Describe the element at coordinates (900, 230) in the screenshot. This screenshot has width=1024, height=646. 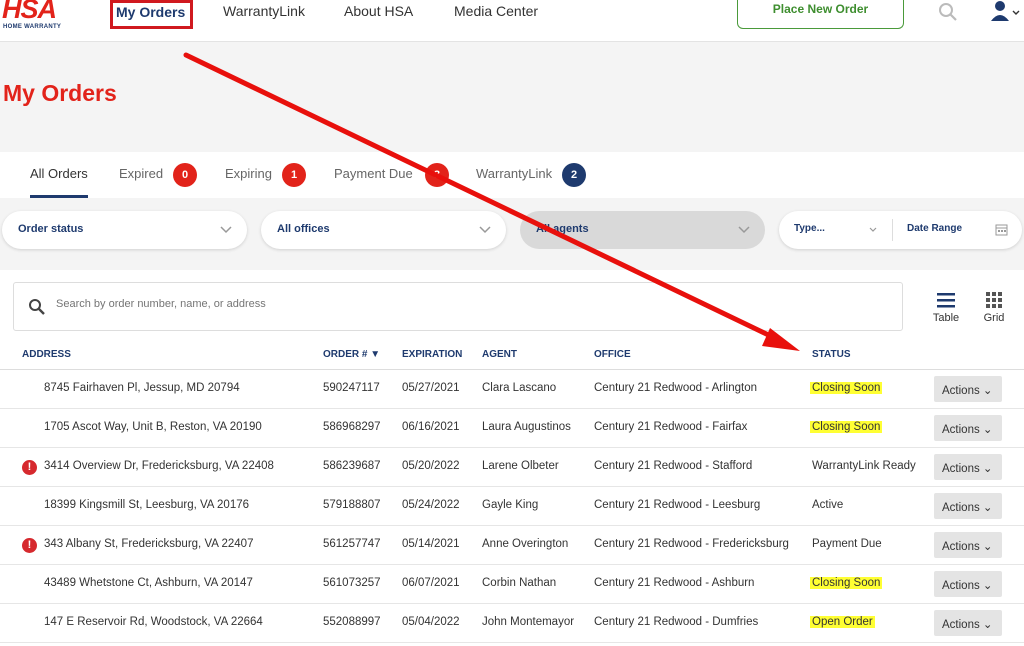
I see `type-date-filter: Type... Date Range` at that location.